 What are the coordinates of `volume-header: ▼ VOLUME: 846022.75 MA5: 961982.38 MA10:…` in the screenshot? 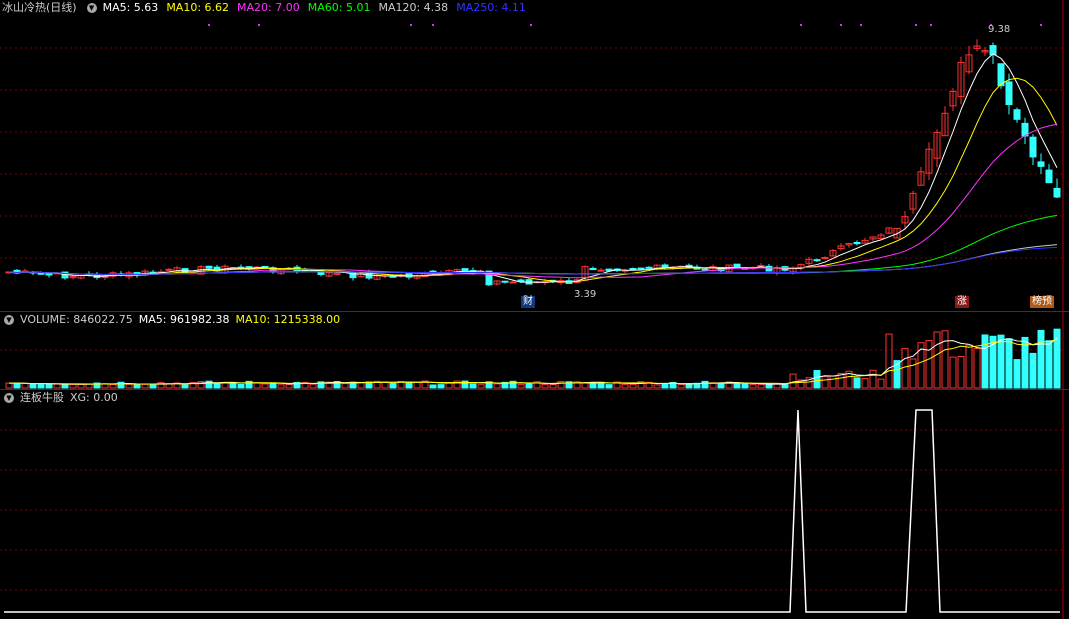 It's located at (173, 320).